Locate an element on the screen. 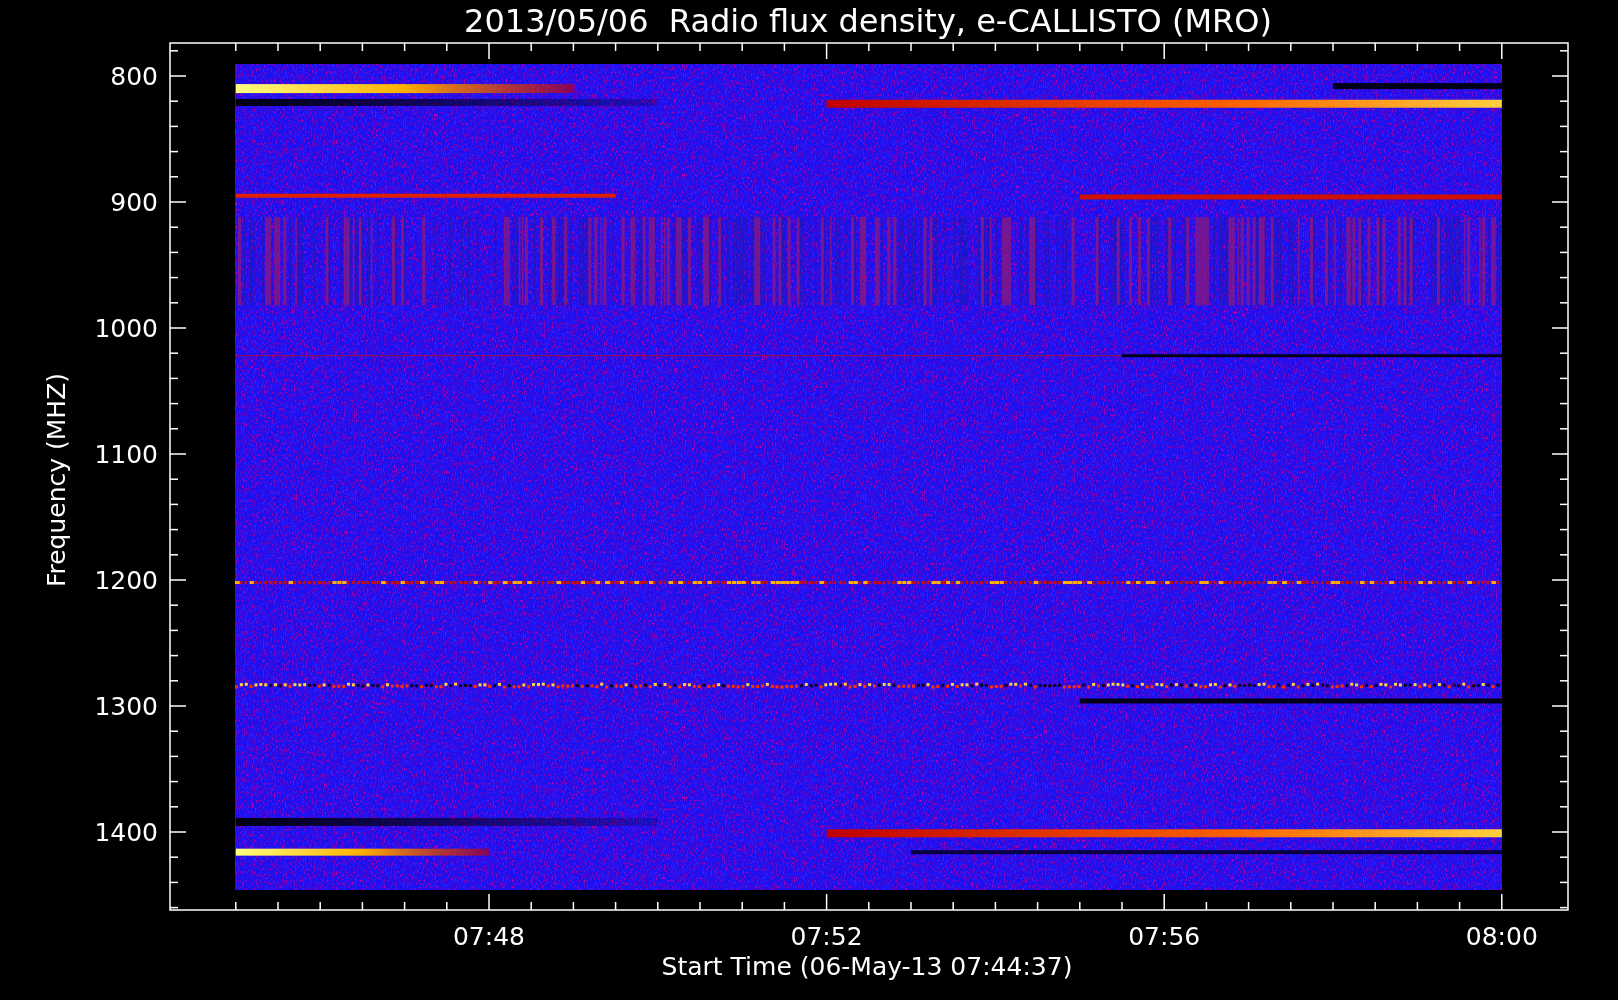 This screenshot has width=1618, height=1000. x-tick-label: 07:48 is located at coordinates (489, 936).